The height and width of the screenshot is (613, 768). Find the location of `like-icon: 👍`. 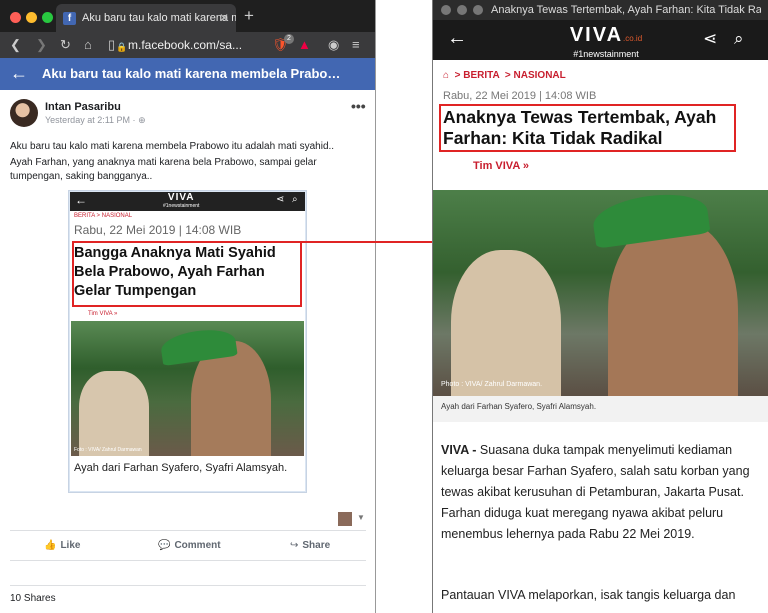

like-icon: 👍 is located at coordinates (50, 545).